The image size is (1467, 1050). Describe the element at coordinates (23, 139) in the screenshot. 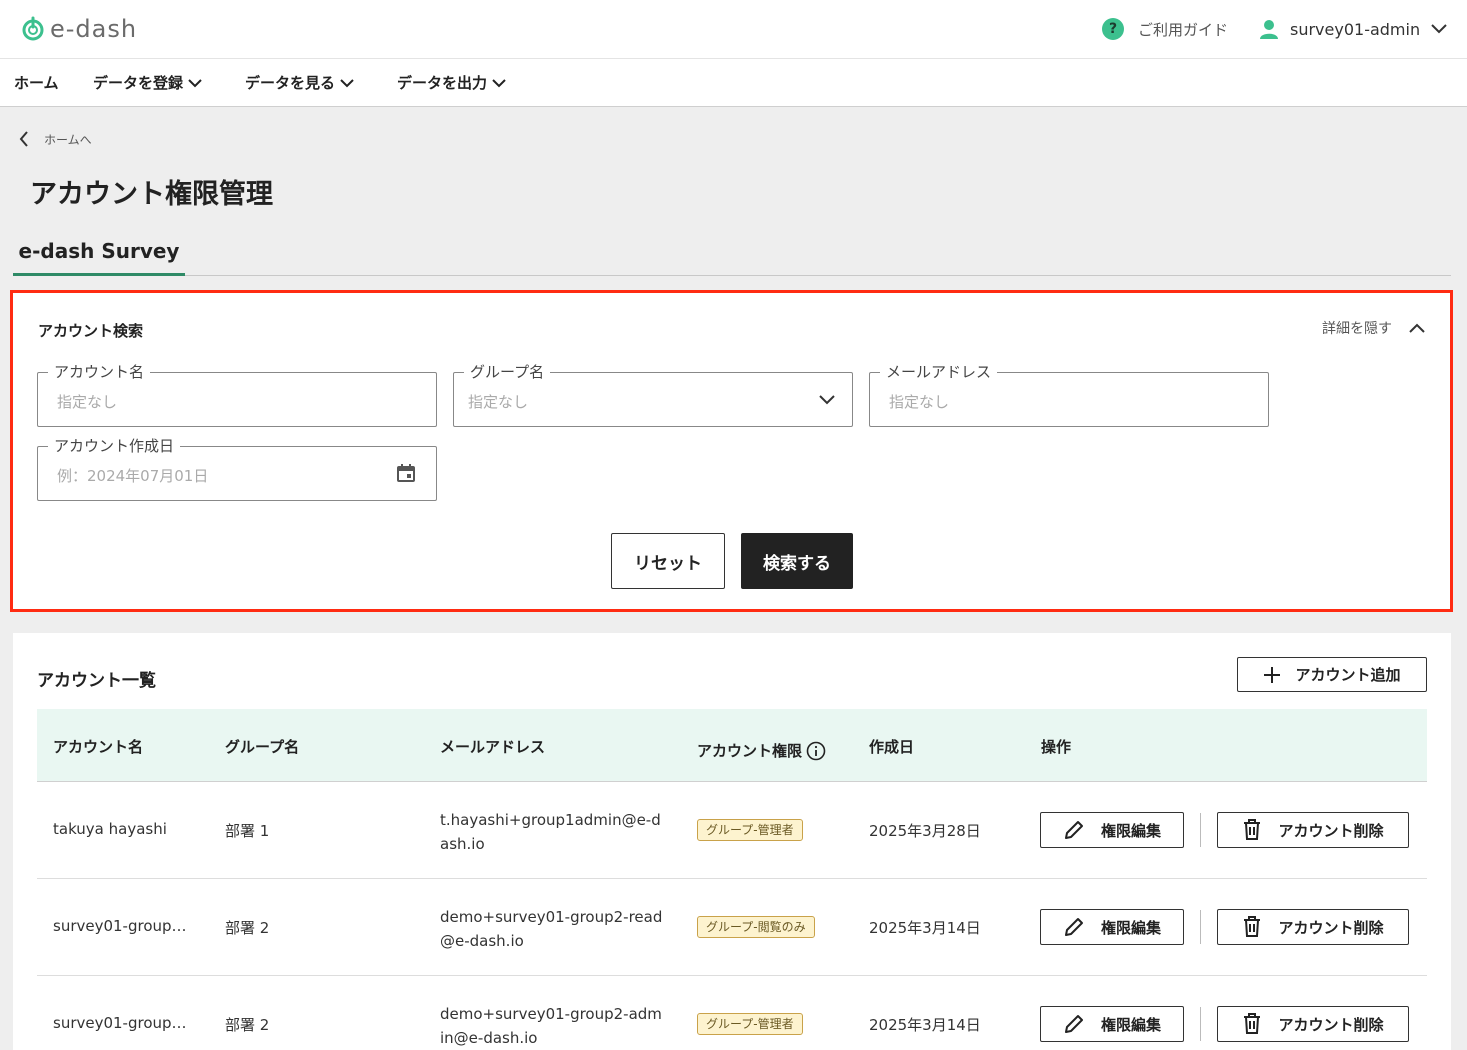

I see `chevron-left-icon` at that location.